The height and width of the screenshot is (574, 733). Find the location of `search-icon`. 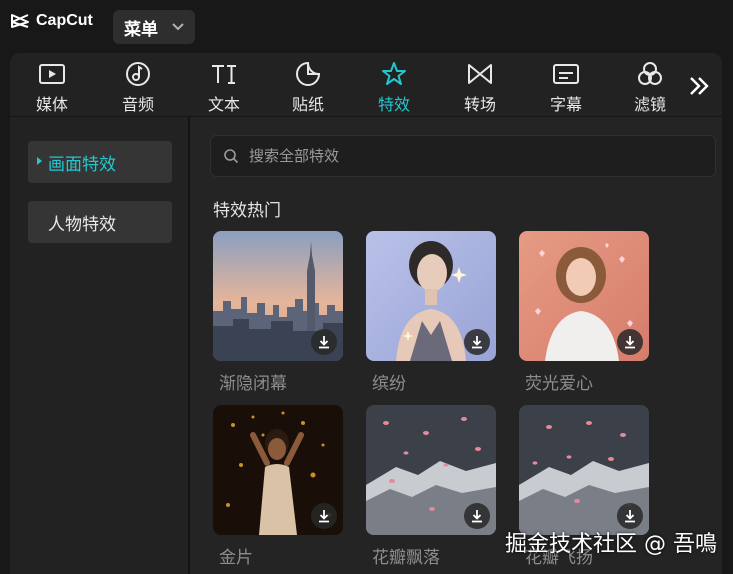

search-icon is located at coordinates (231, 156).